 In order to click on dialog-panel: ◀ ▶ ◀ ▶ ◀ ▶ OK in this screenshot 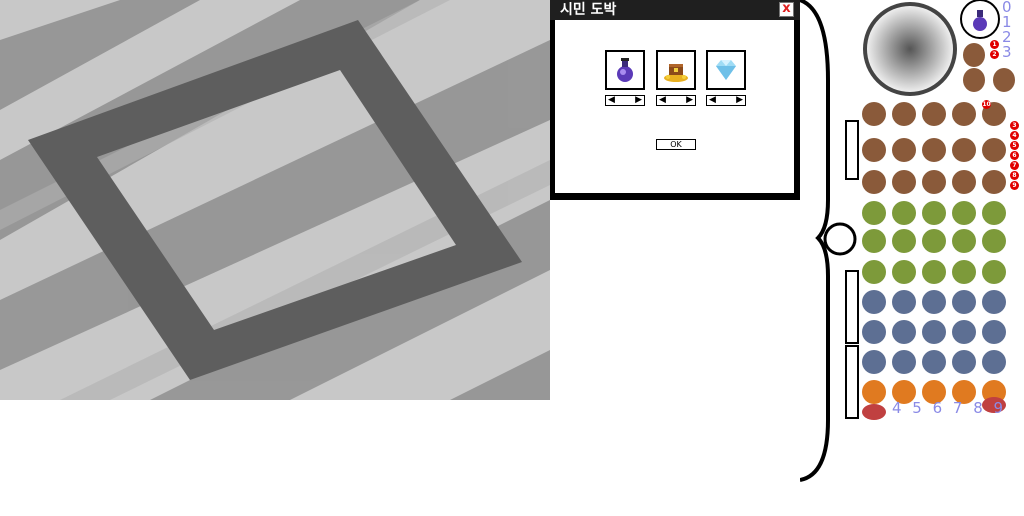, I will do `click(674, 106)`.